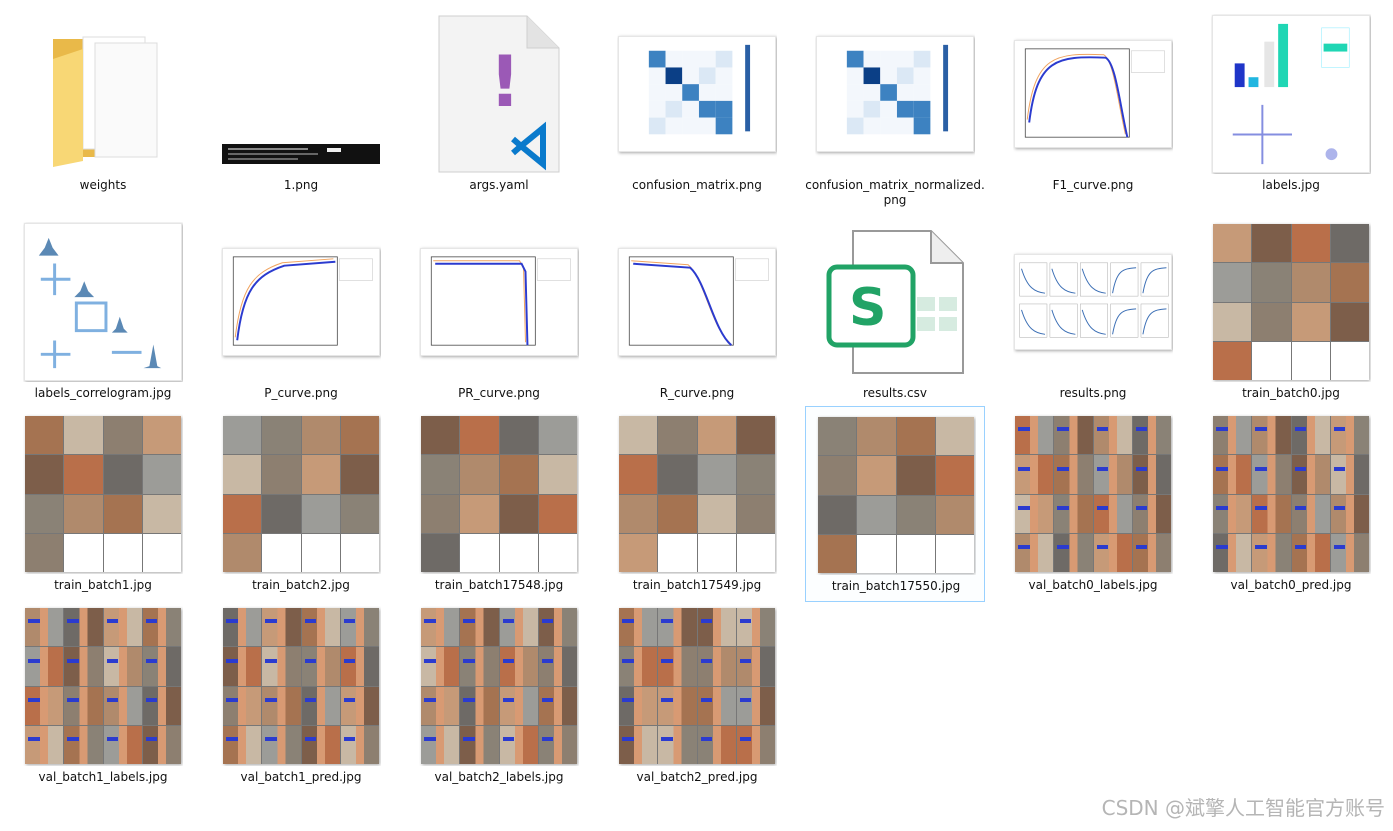 The width and height of the screenshot is (1393, 831). What do you see at coordinates (896, 586) in the screenshot?
I see `file-name: train_batch17550.jpg` at bounding box center [896, 586].